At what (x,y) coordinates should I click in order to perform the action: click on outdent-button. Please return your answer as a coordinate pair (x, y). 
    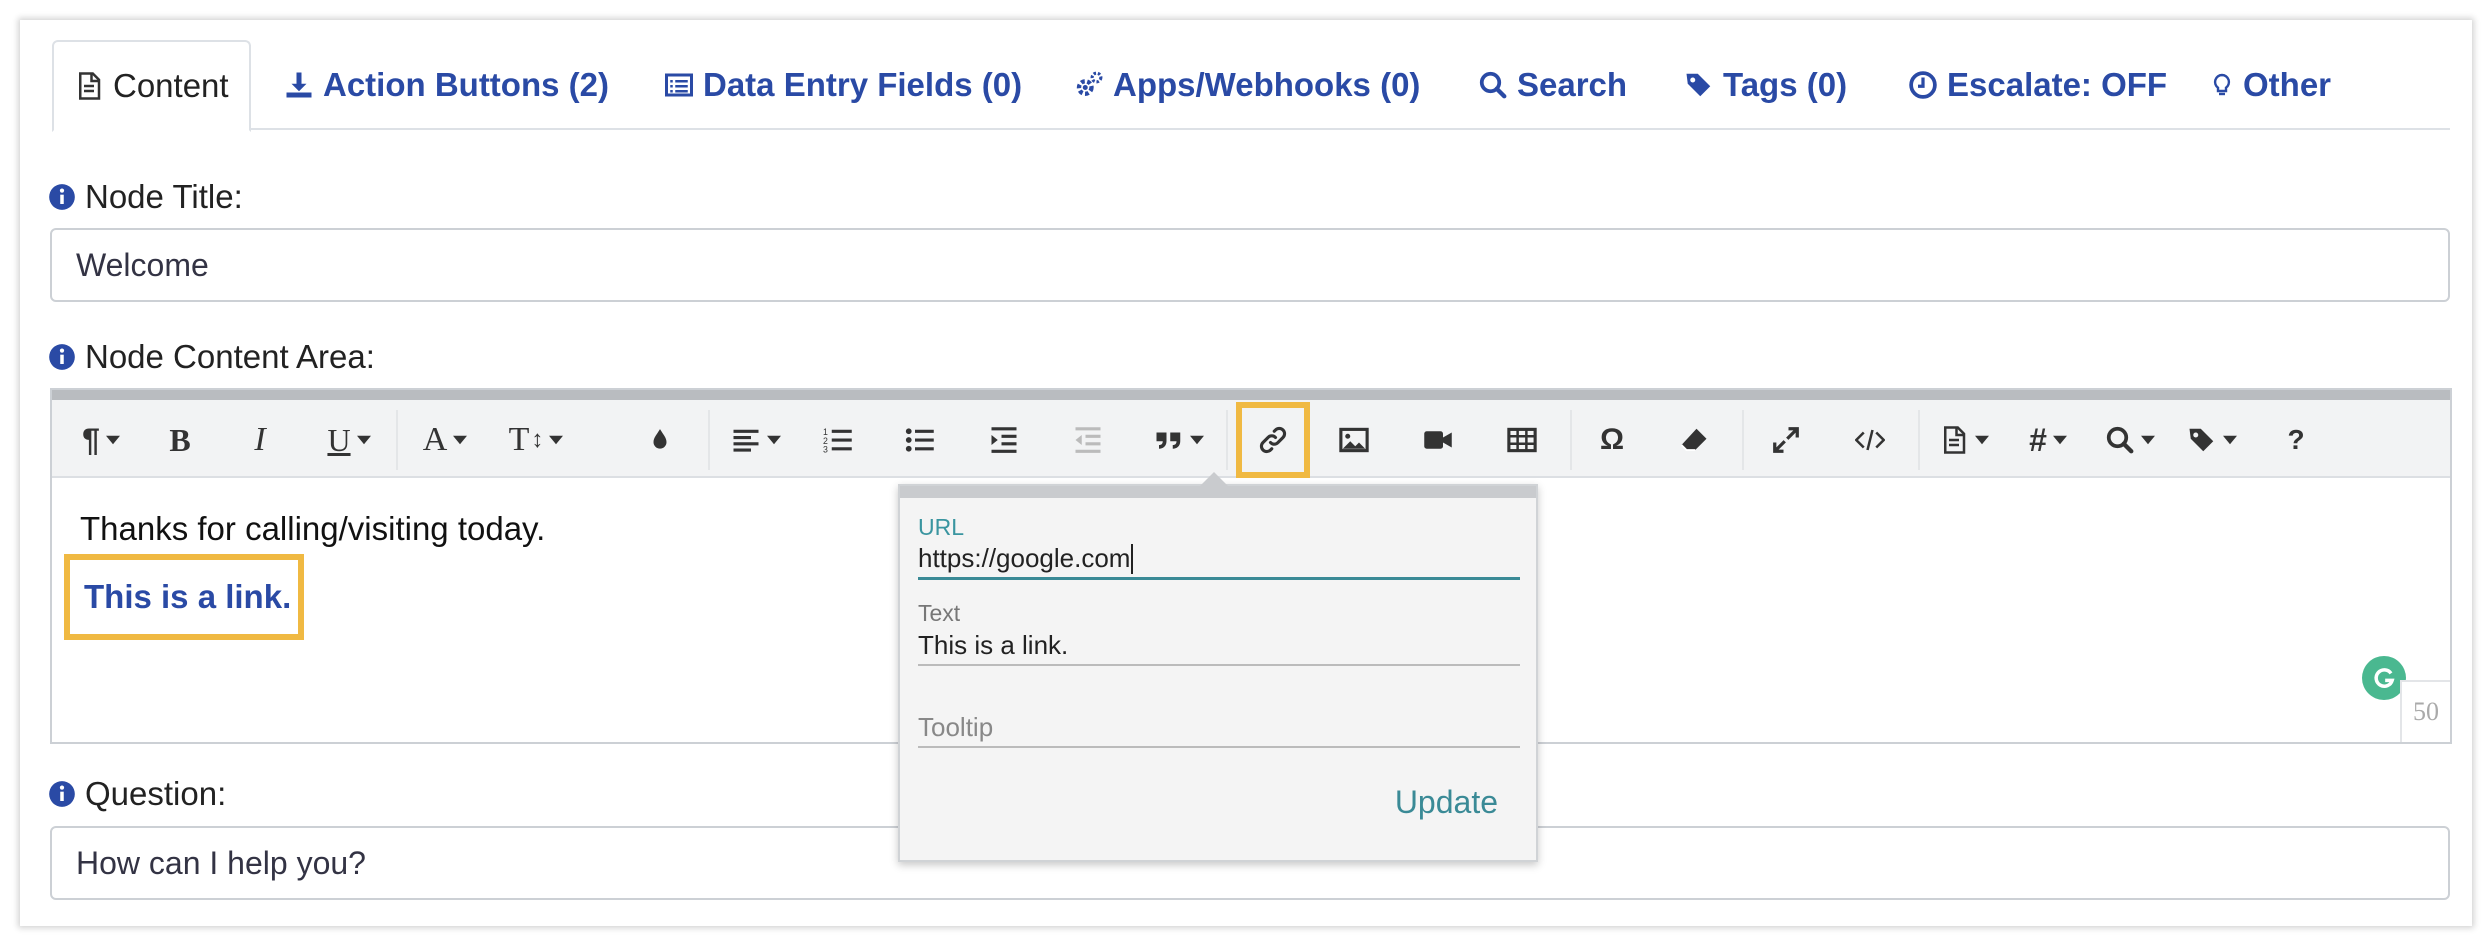
    Looking at the image, I should click on (1088, 440).